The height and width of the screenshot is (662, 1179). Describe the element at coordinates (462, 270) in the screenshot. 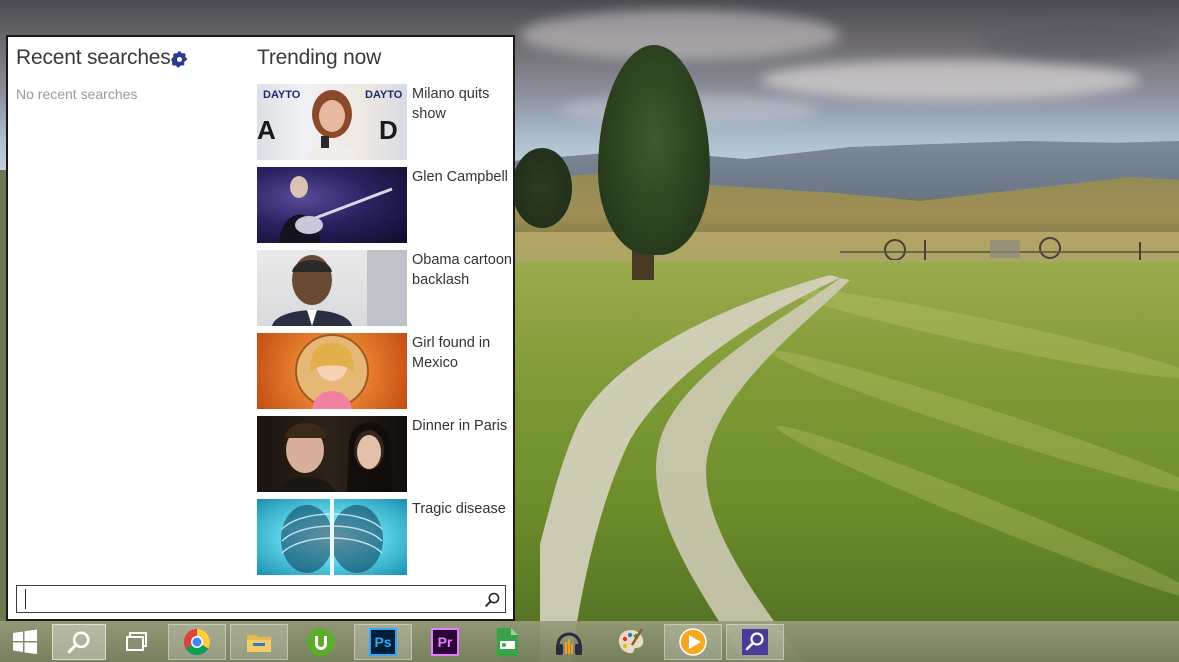

I see `trending-item-label: Obama cartoon backlash` at that location.